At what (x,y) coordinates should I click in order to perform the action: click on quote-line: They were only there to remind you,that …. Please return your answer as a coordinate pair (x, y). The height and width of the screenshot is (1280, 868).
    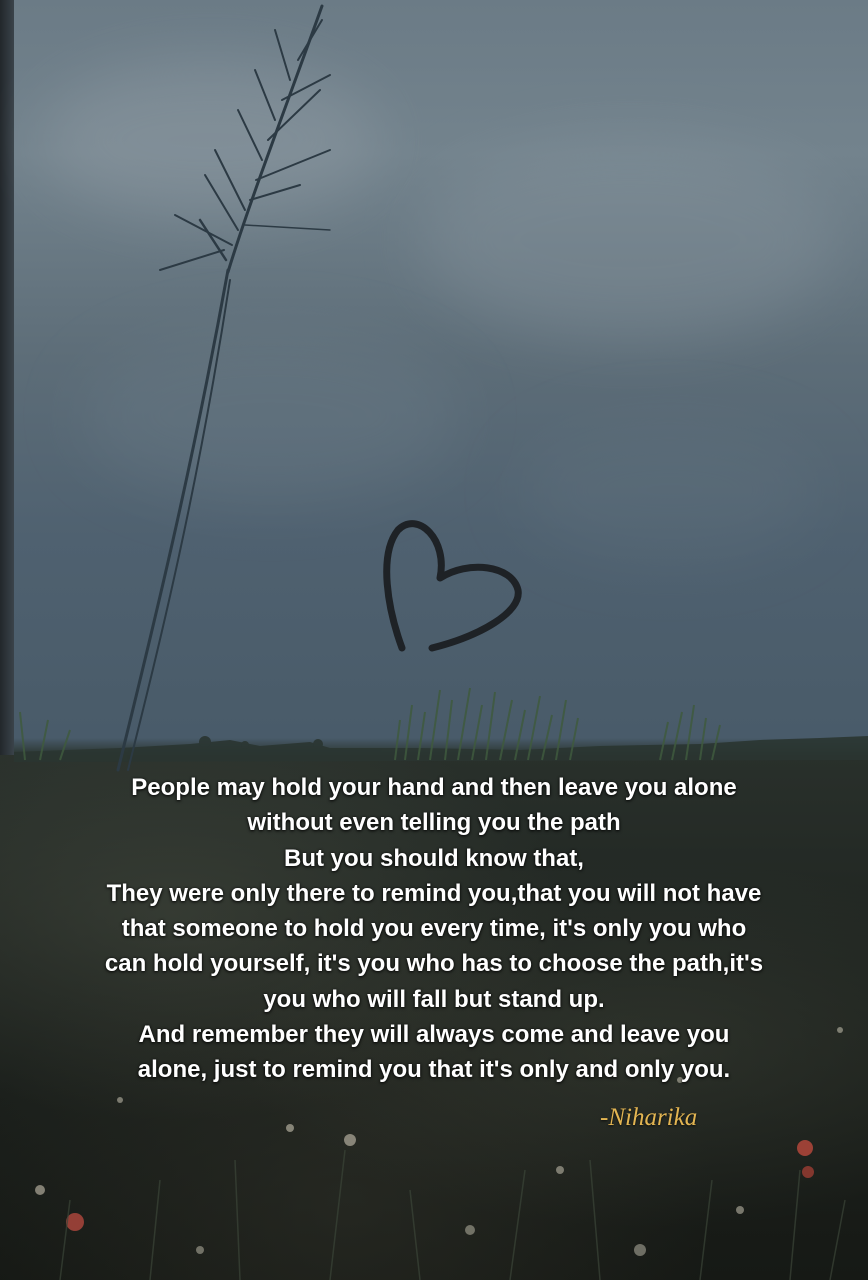
    Looking at the image, I should click on (434, 893).